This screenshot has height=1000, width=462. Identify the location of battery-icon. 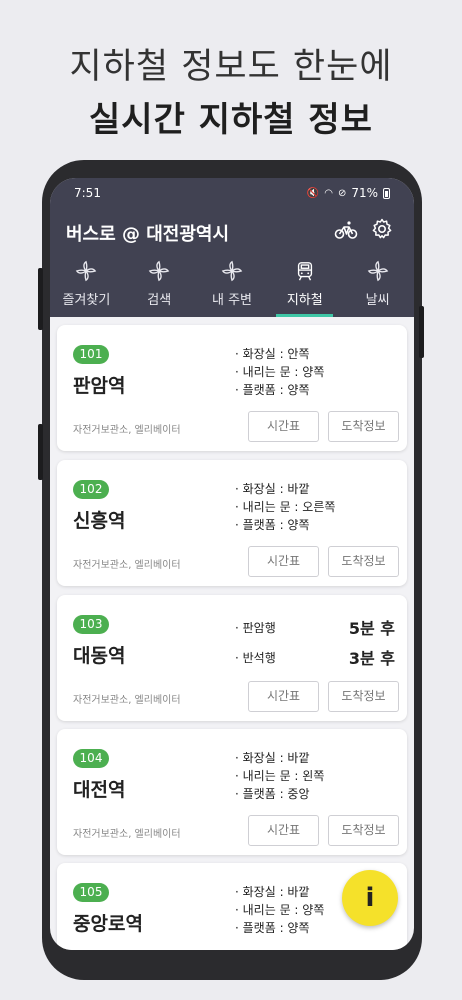
(386, 193).